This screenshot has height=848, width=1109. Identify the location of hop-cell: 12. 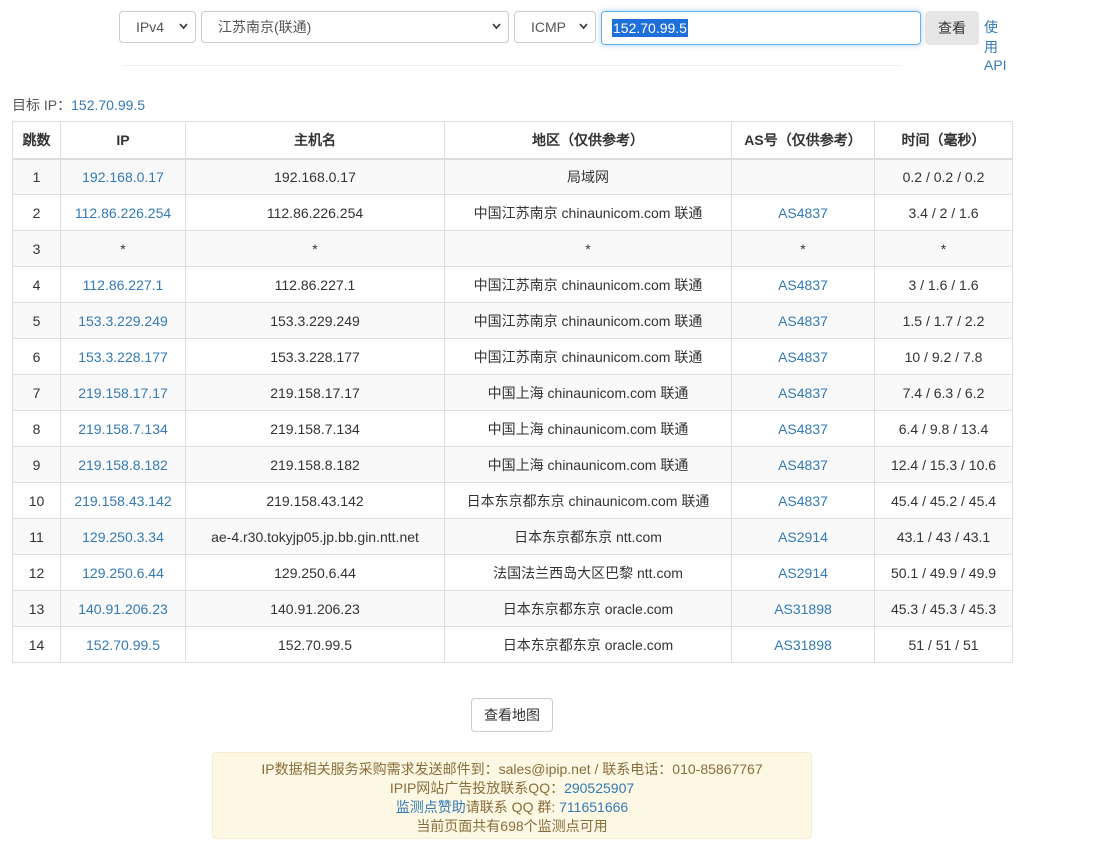
(36, 572).